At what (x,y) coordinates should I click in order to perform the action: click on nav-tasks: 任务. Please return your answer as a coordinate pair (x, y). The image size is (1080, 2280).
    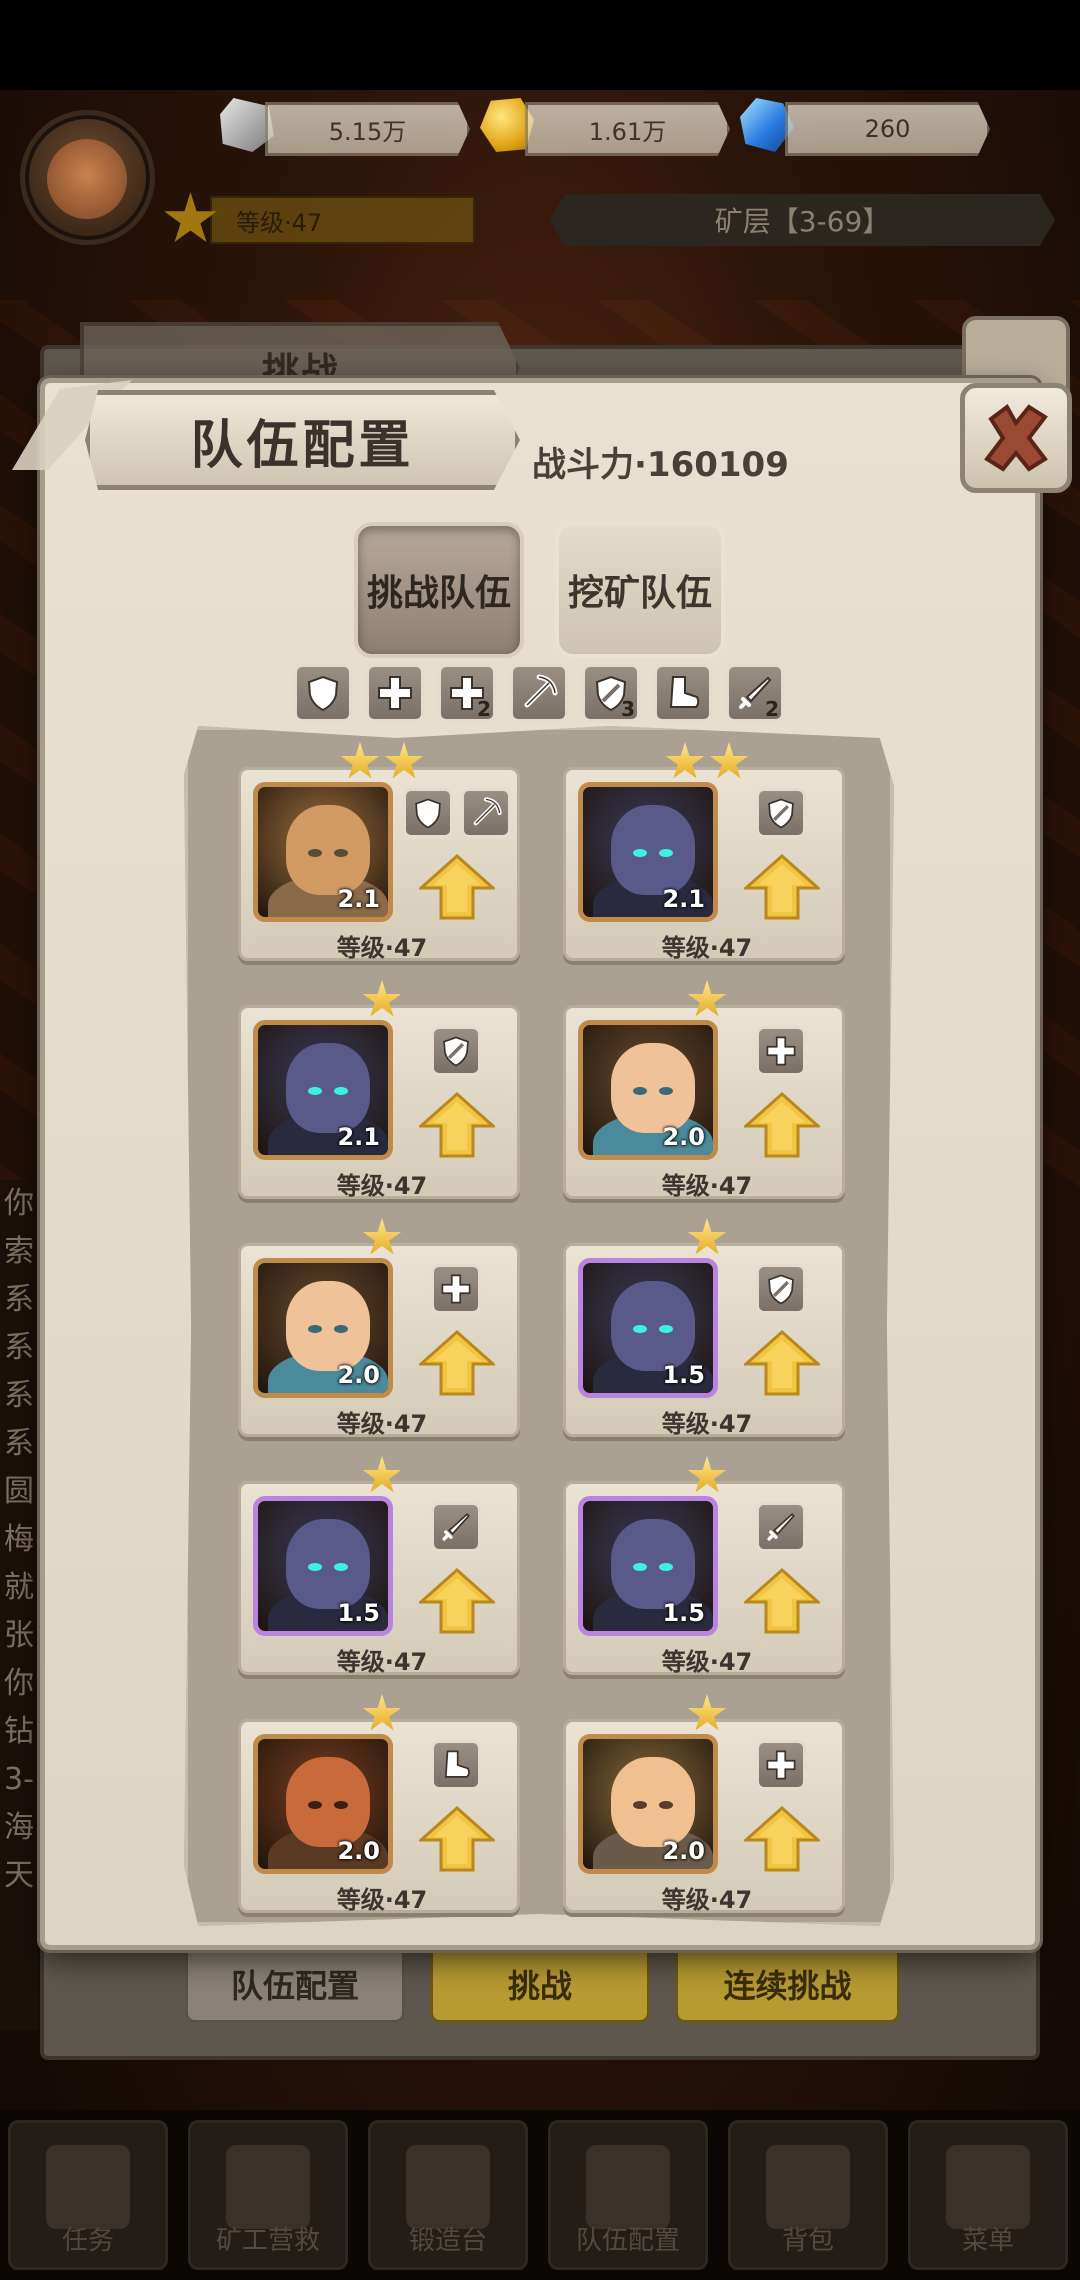
    Looking at the image, I should click on (88, 2195).